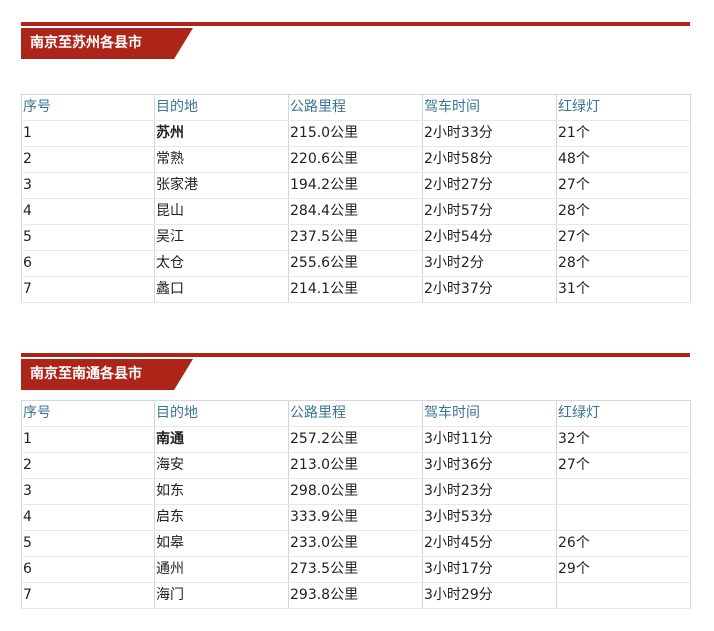  What do you see at coordinates (221, 413) in the screenshot?
I see `header-destination: 目的地` at bounding box center [221, 413].